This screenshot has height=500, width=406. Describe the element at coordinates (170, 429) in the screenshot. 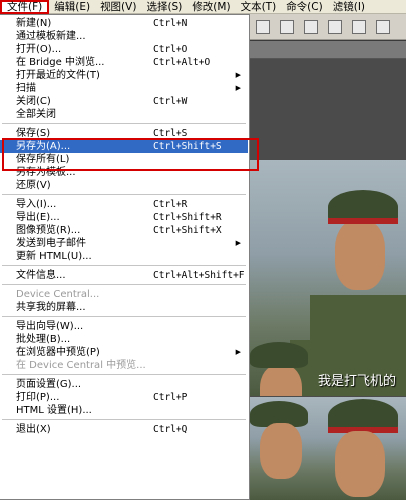

I see `menu-item-shortcut: Ctrl+Q` at that location.